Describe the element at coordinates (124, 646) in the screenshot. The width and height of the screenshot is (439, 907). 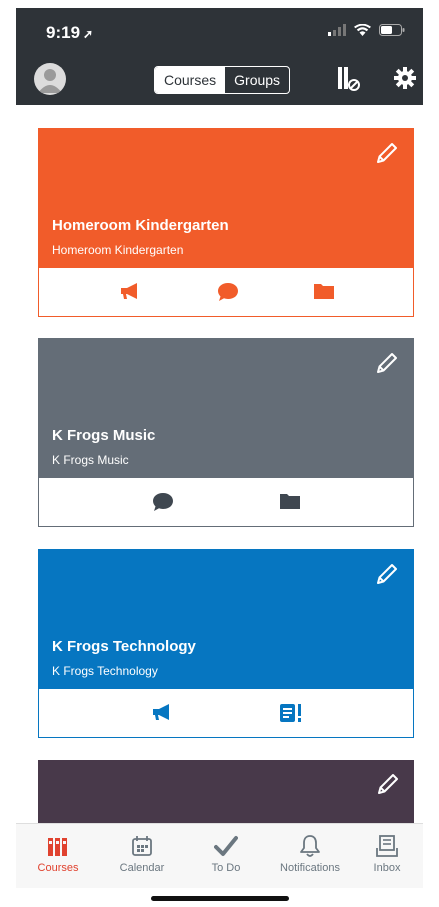
I see `course-title: K Frogs Technology` at that location.